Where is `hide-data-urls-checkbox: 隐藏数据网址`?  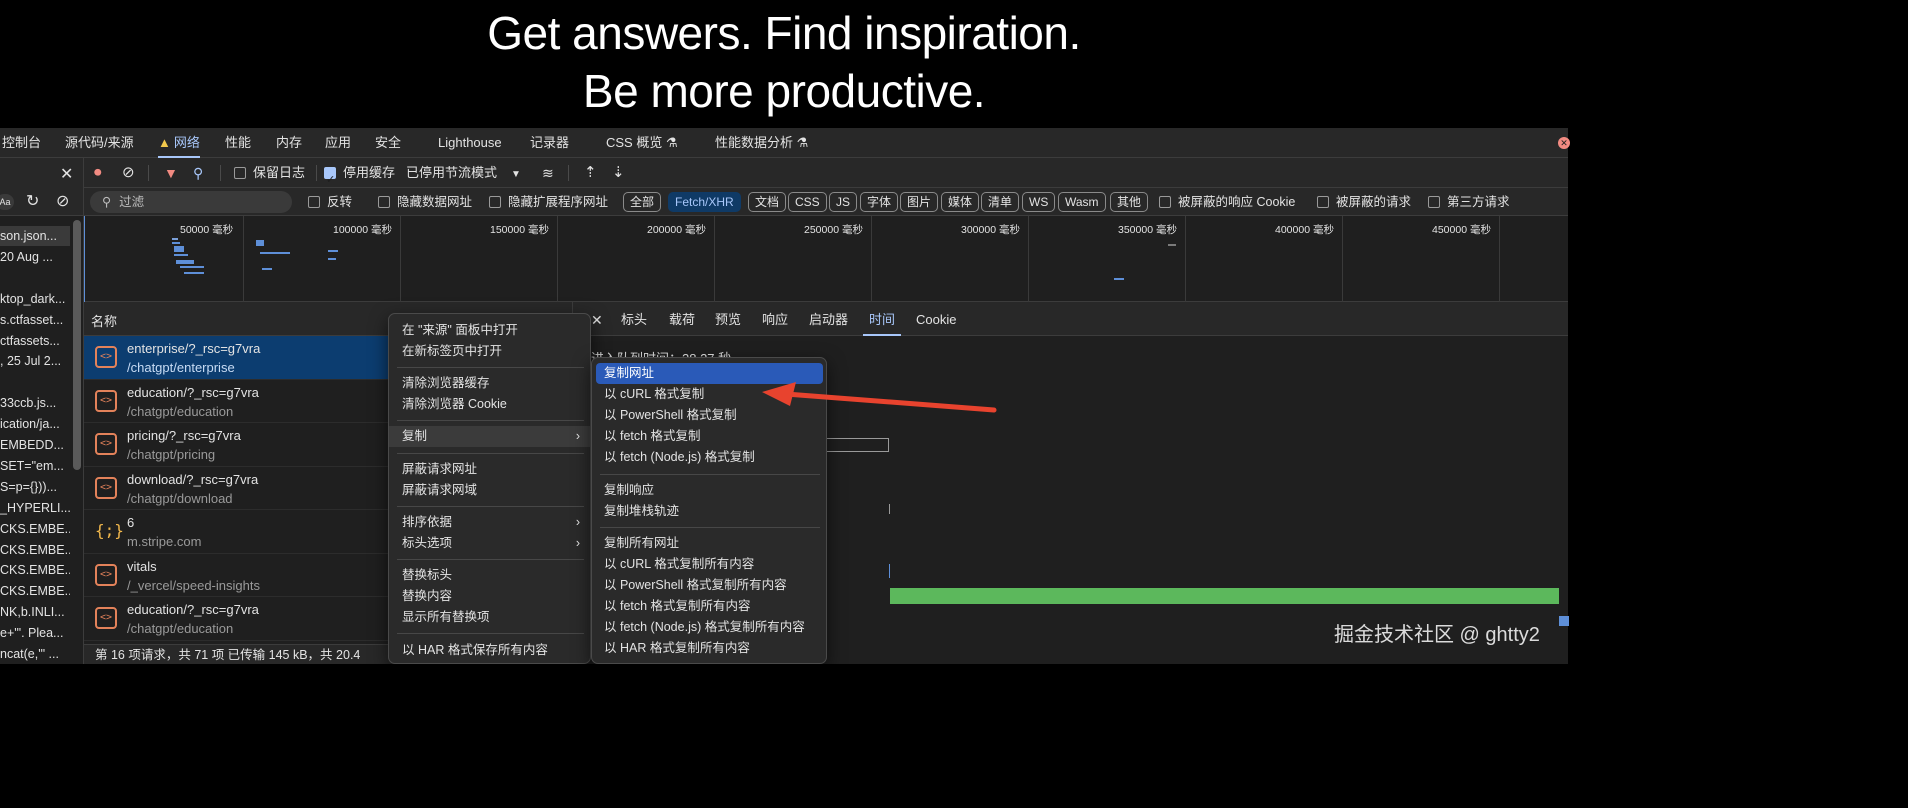 hide-data-urls-checkbox: 隐藏数据网址 is located at coordinates (425, 202).